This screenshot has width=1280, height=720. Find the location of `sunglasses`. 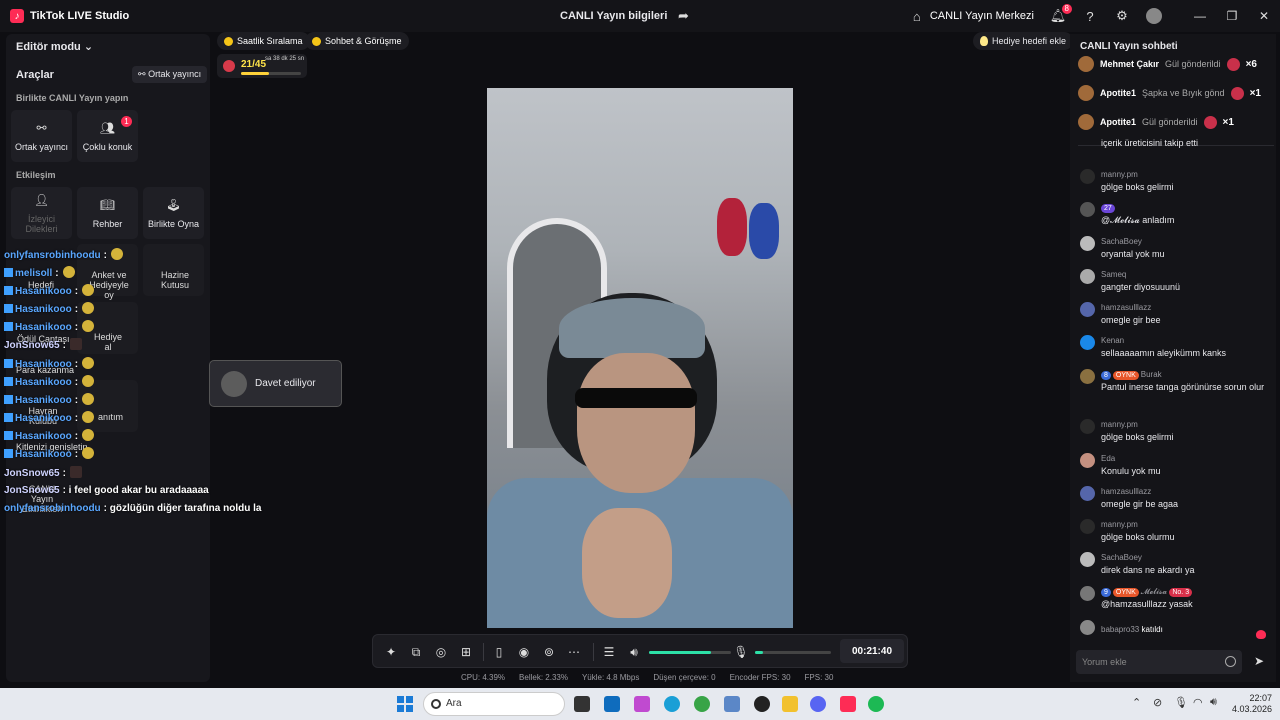

sunglasses is located at coordinates (636, 398).